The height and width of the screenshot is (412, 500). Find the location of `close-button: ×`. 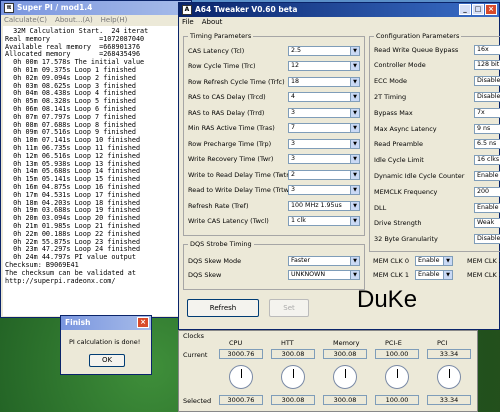

close-button: × is located at coordinates (491, 9).